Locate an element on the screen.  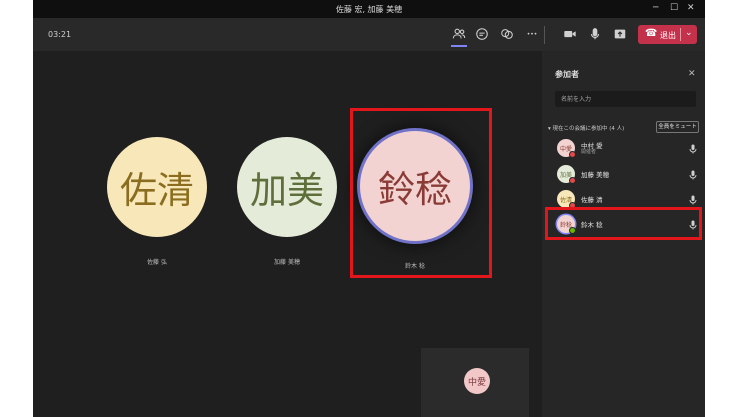
participant-highlight-box is located at coordinates (623, 223).